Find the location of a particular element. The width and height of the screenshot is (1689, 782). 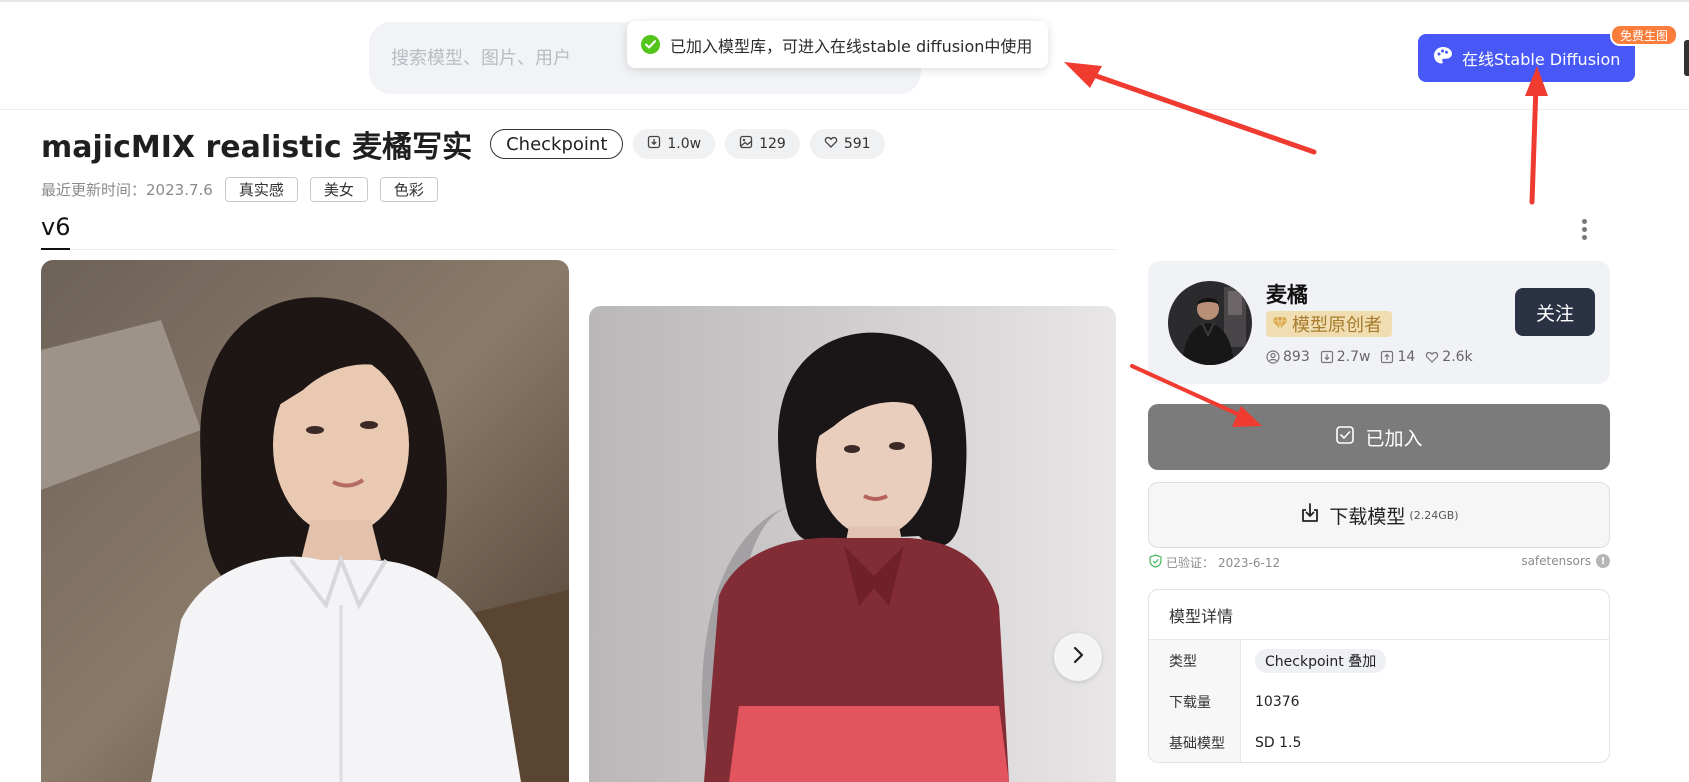

download-size: (2.24GB) is located at coordinates (1434, 515).